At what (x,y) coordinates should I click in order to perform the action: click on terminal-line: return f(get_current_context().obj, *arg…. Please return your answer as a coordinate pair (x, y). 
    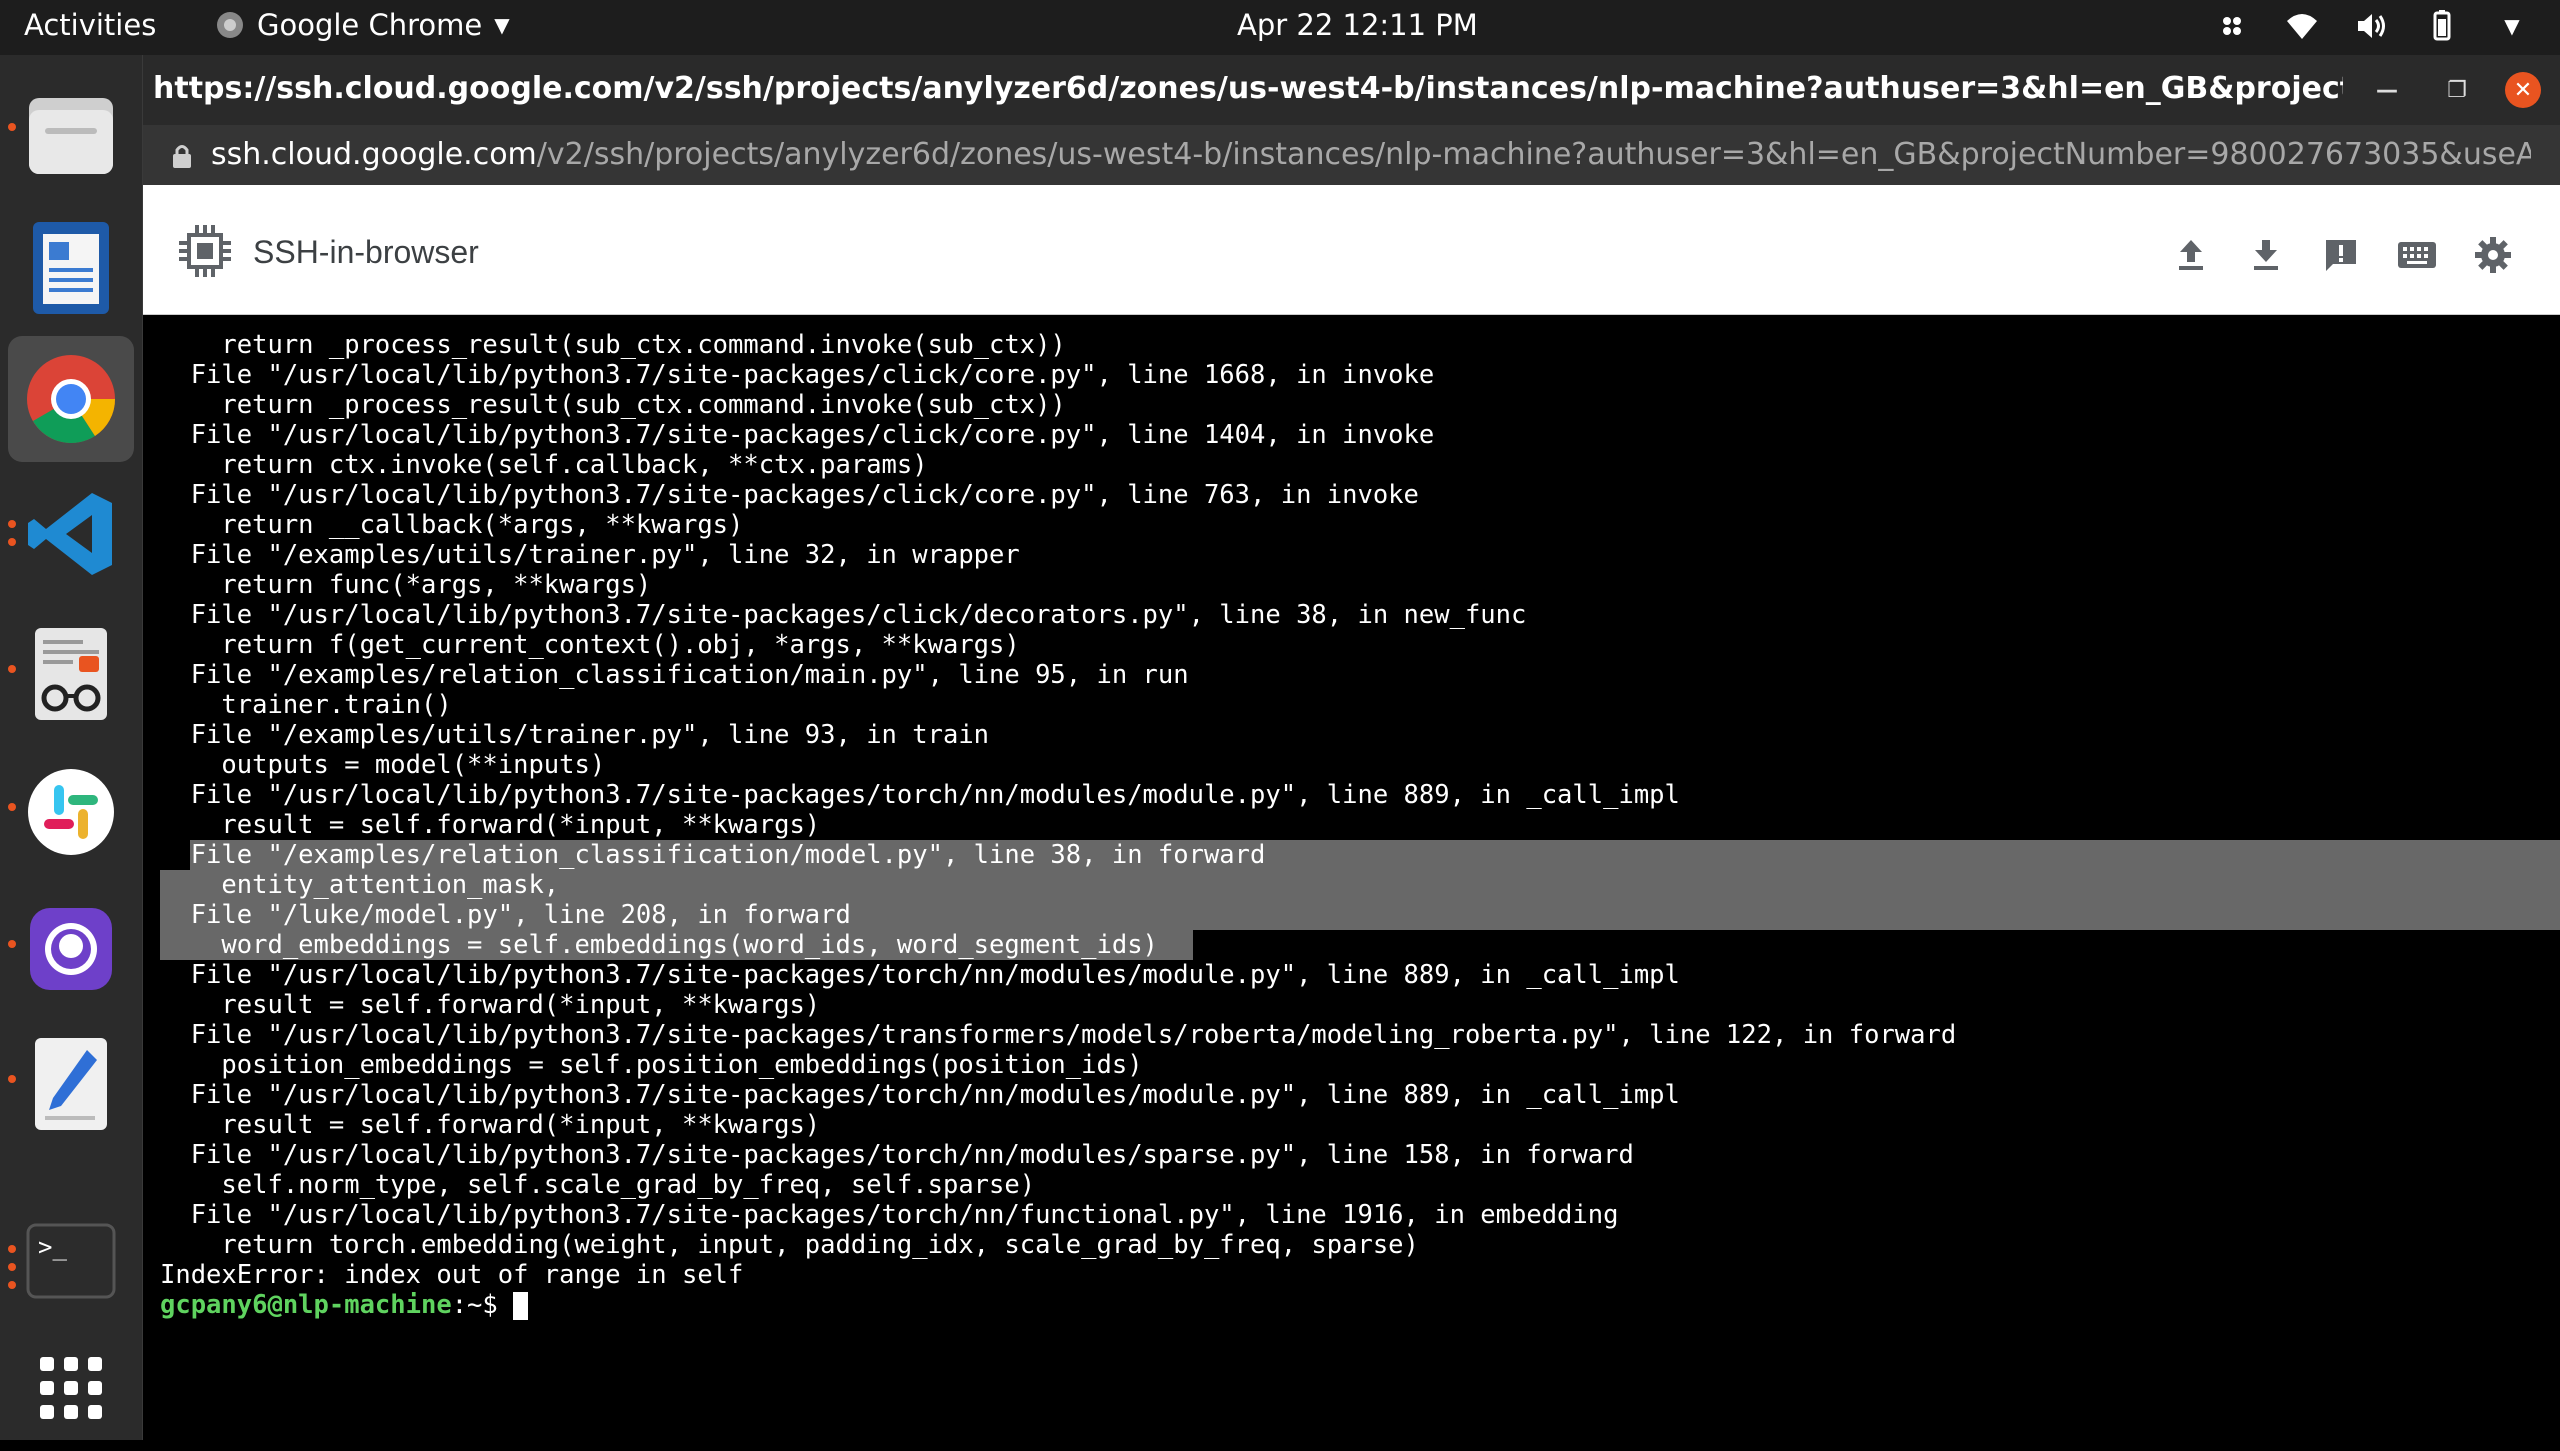
    Looking at the image, I should click on (590, 645).